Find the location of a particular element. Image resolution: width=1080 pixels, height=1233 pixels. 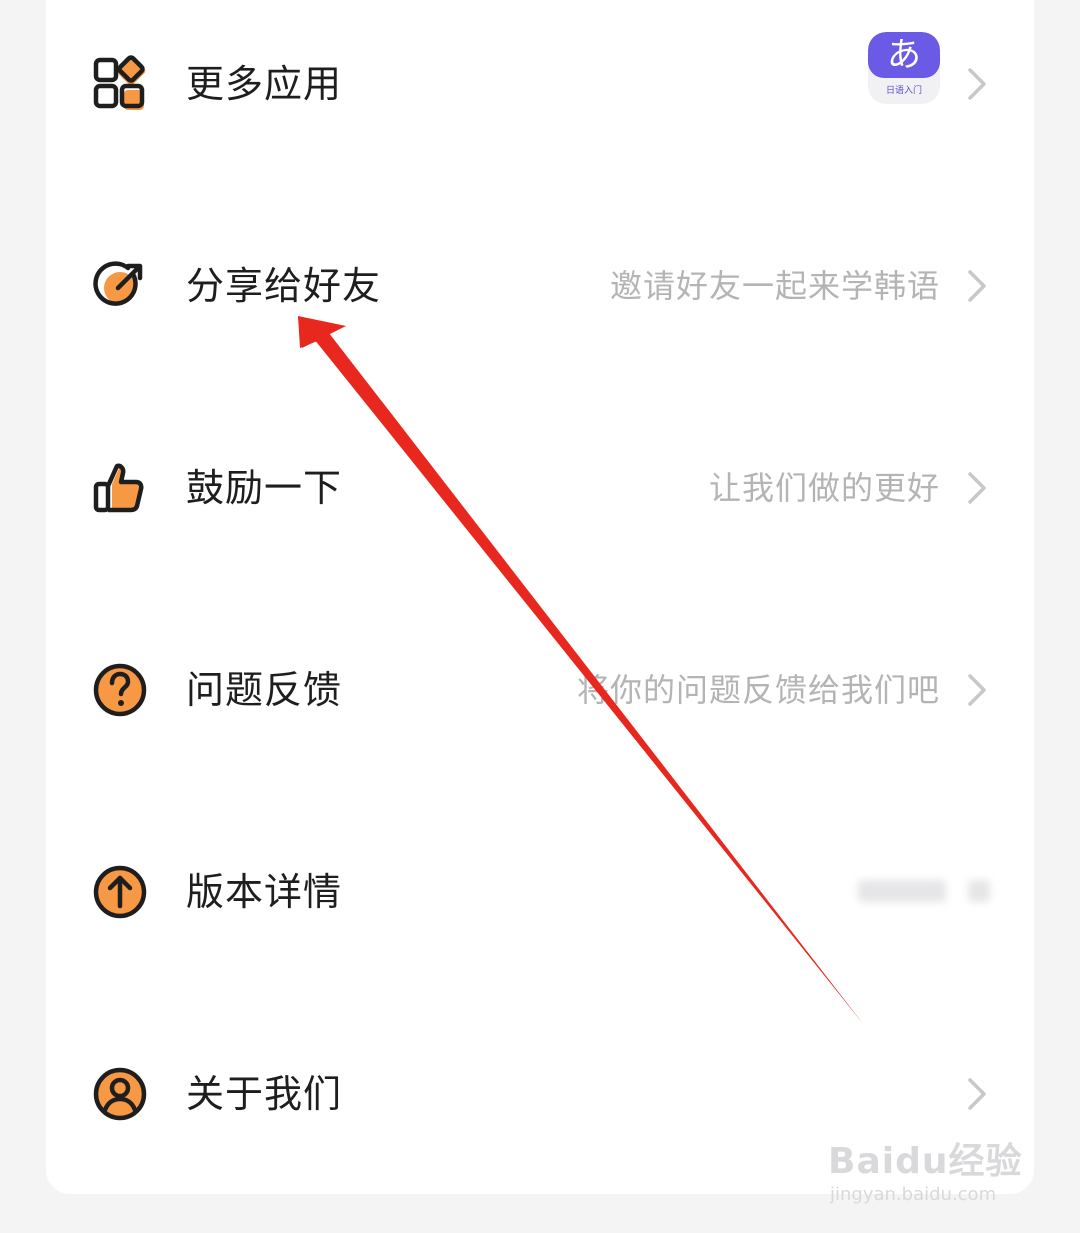

menu-item-label: 关于我们 is located at coordinates (264, 1094).